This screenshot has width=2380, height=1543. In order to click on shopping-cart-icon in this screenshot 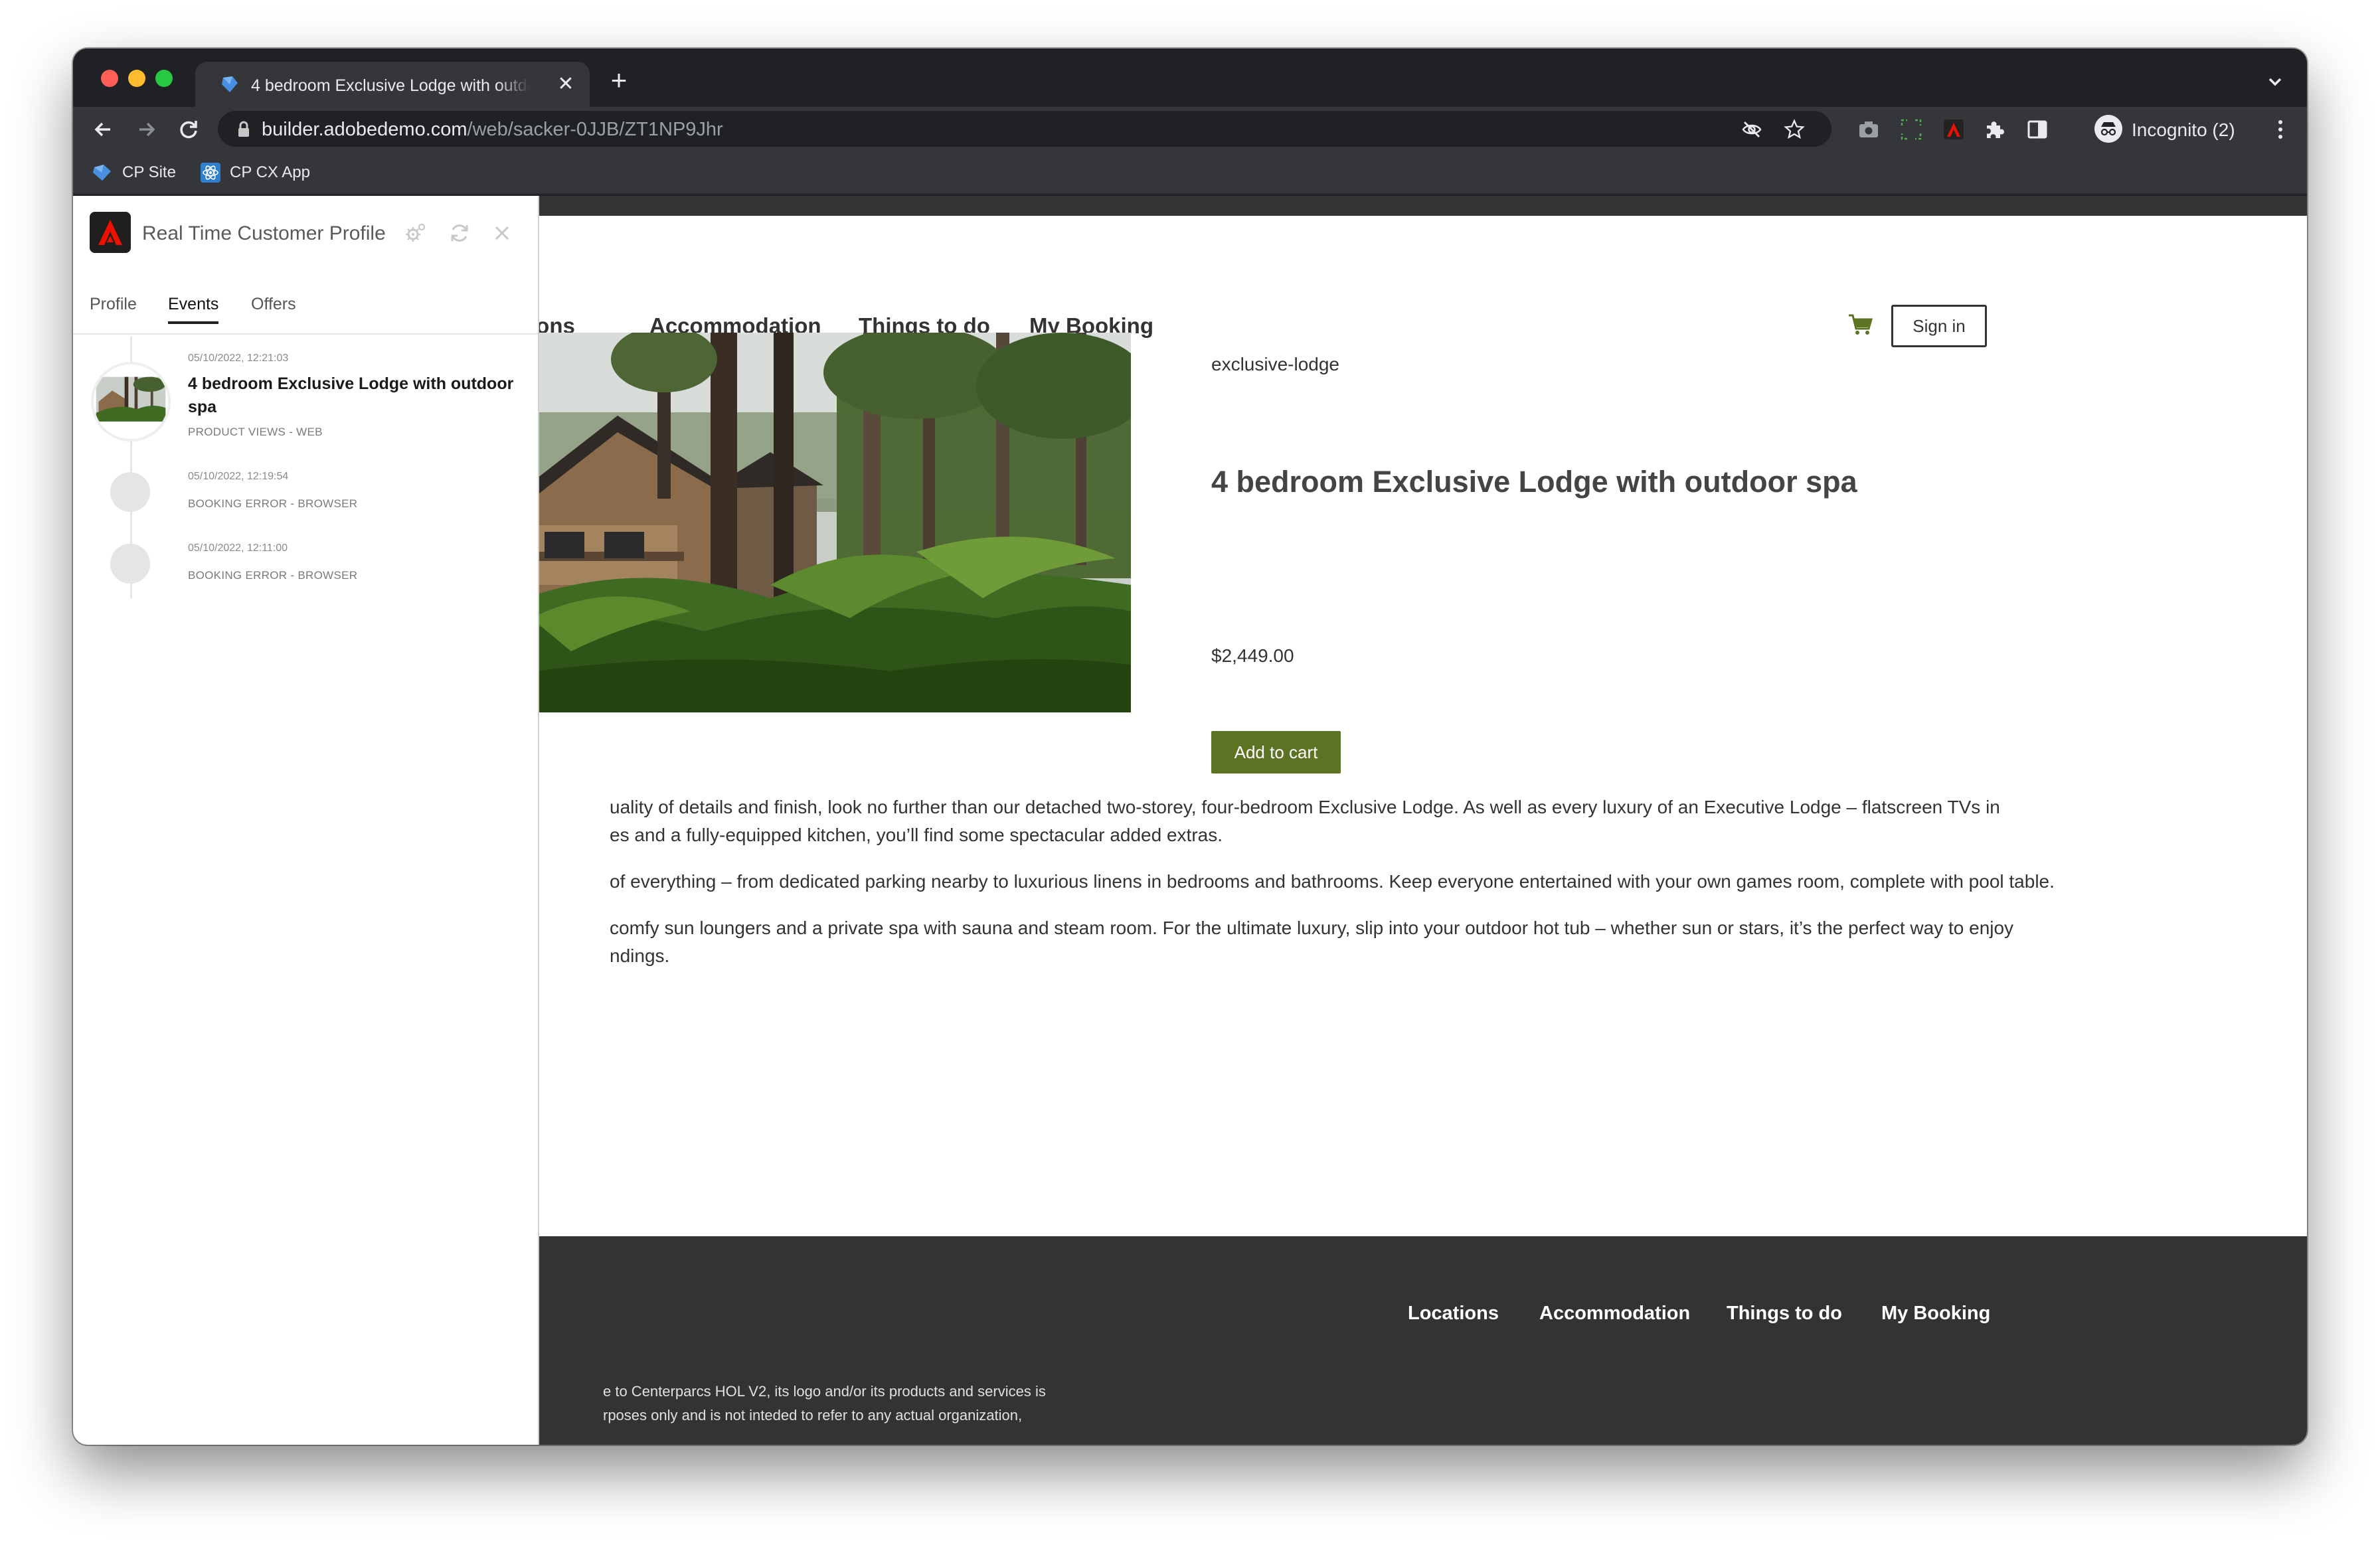, I will do `click(1860, 325)`.